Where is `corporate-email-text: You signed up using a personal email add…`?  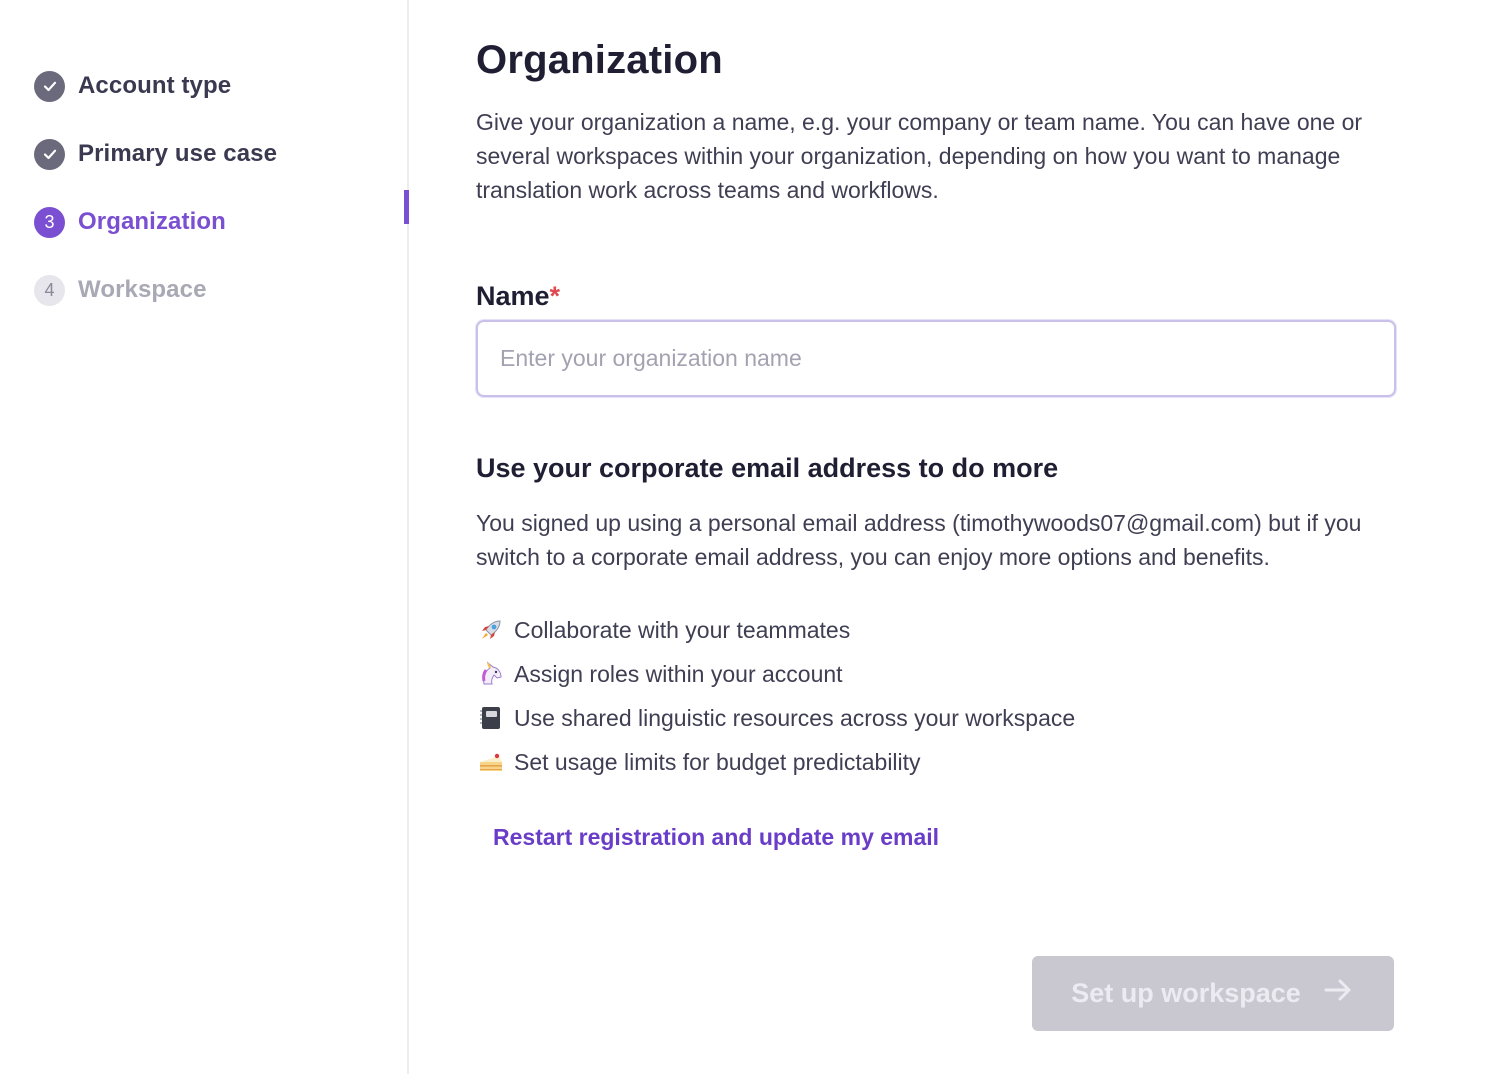
corporate-email-text: You signed up using a personal email add… is located at coordinates (919, 540).